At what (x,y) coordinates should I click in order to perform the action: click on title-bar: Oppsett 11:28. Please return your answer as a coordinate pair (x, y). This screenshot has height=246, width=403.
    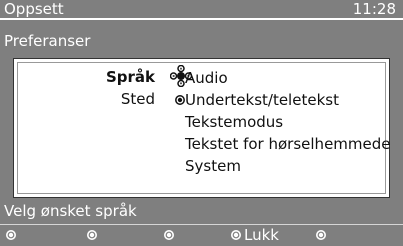
    Looking at the image, I should click on (201, 9).